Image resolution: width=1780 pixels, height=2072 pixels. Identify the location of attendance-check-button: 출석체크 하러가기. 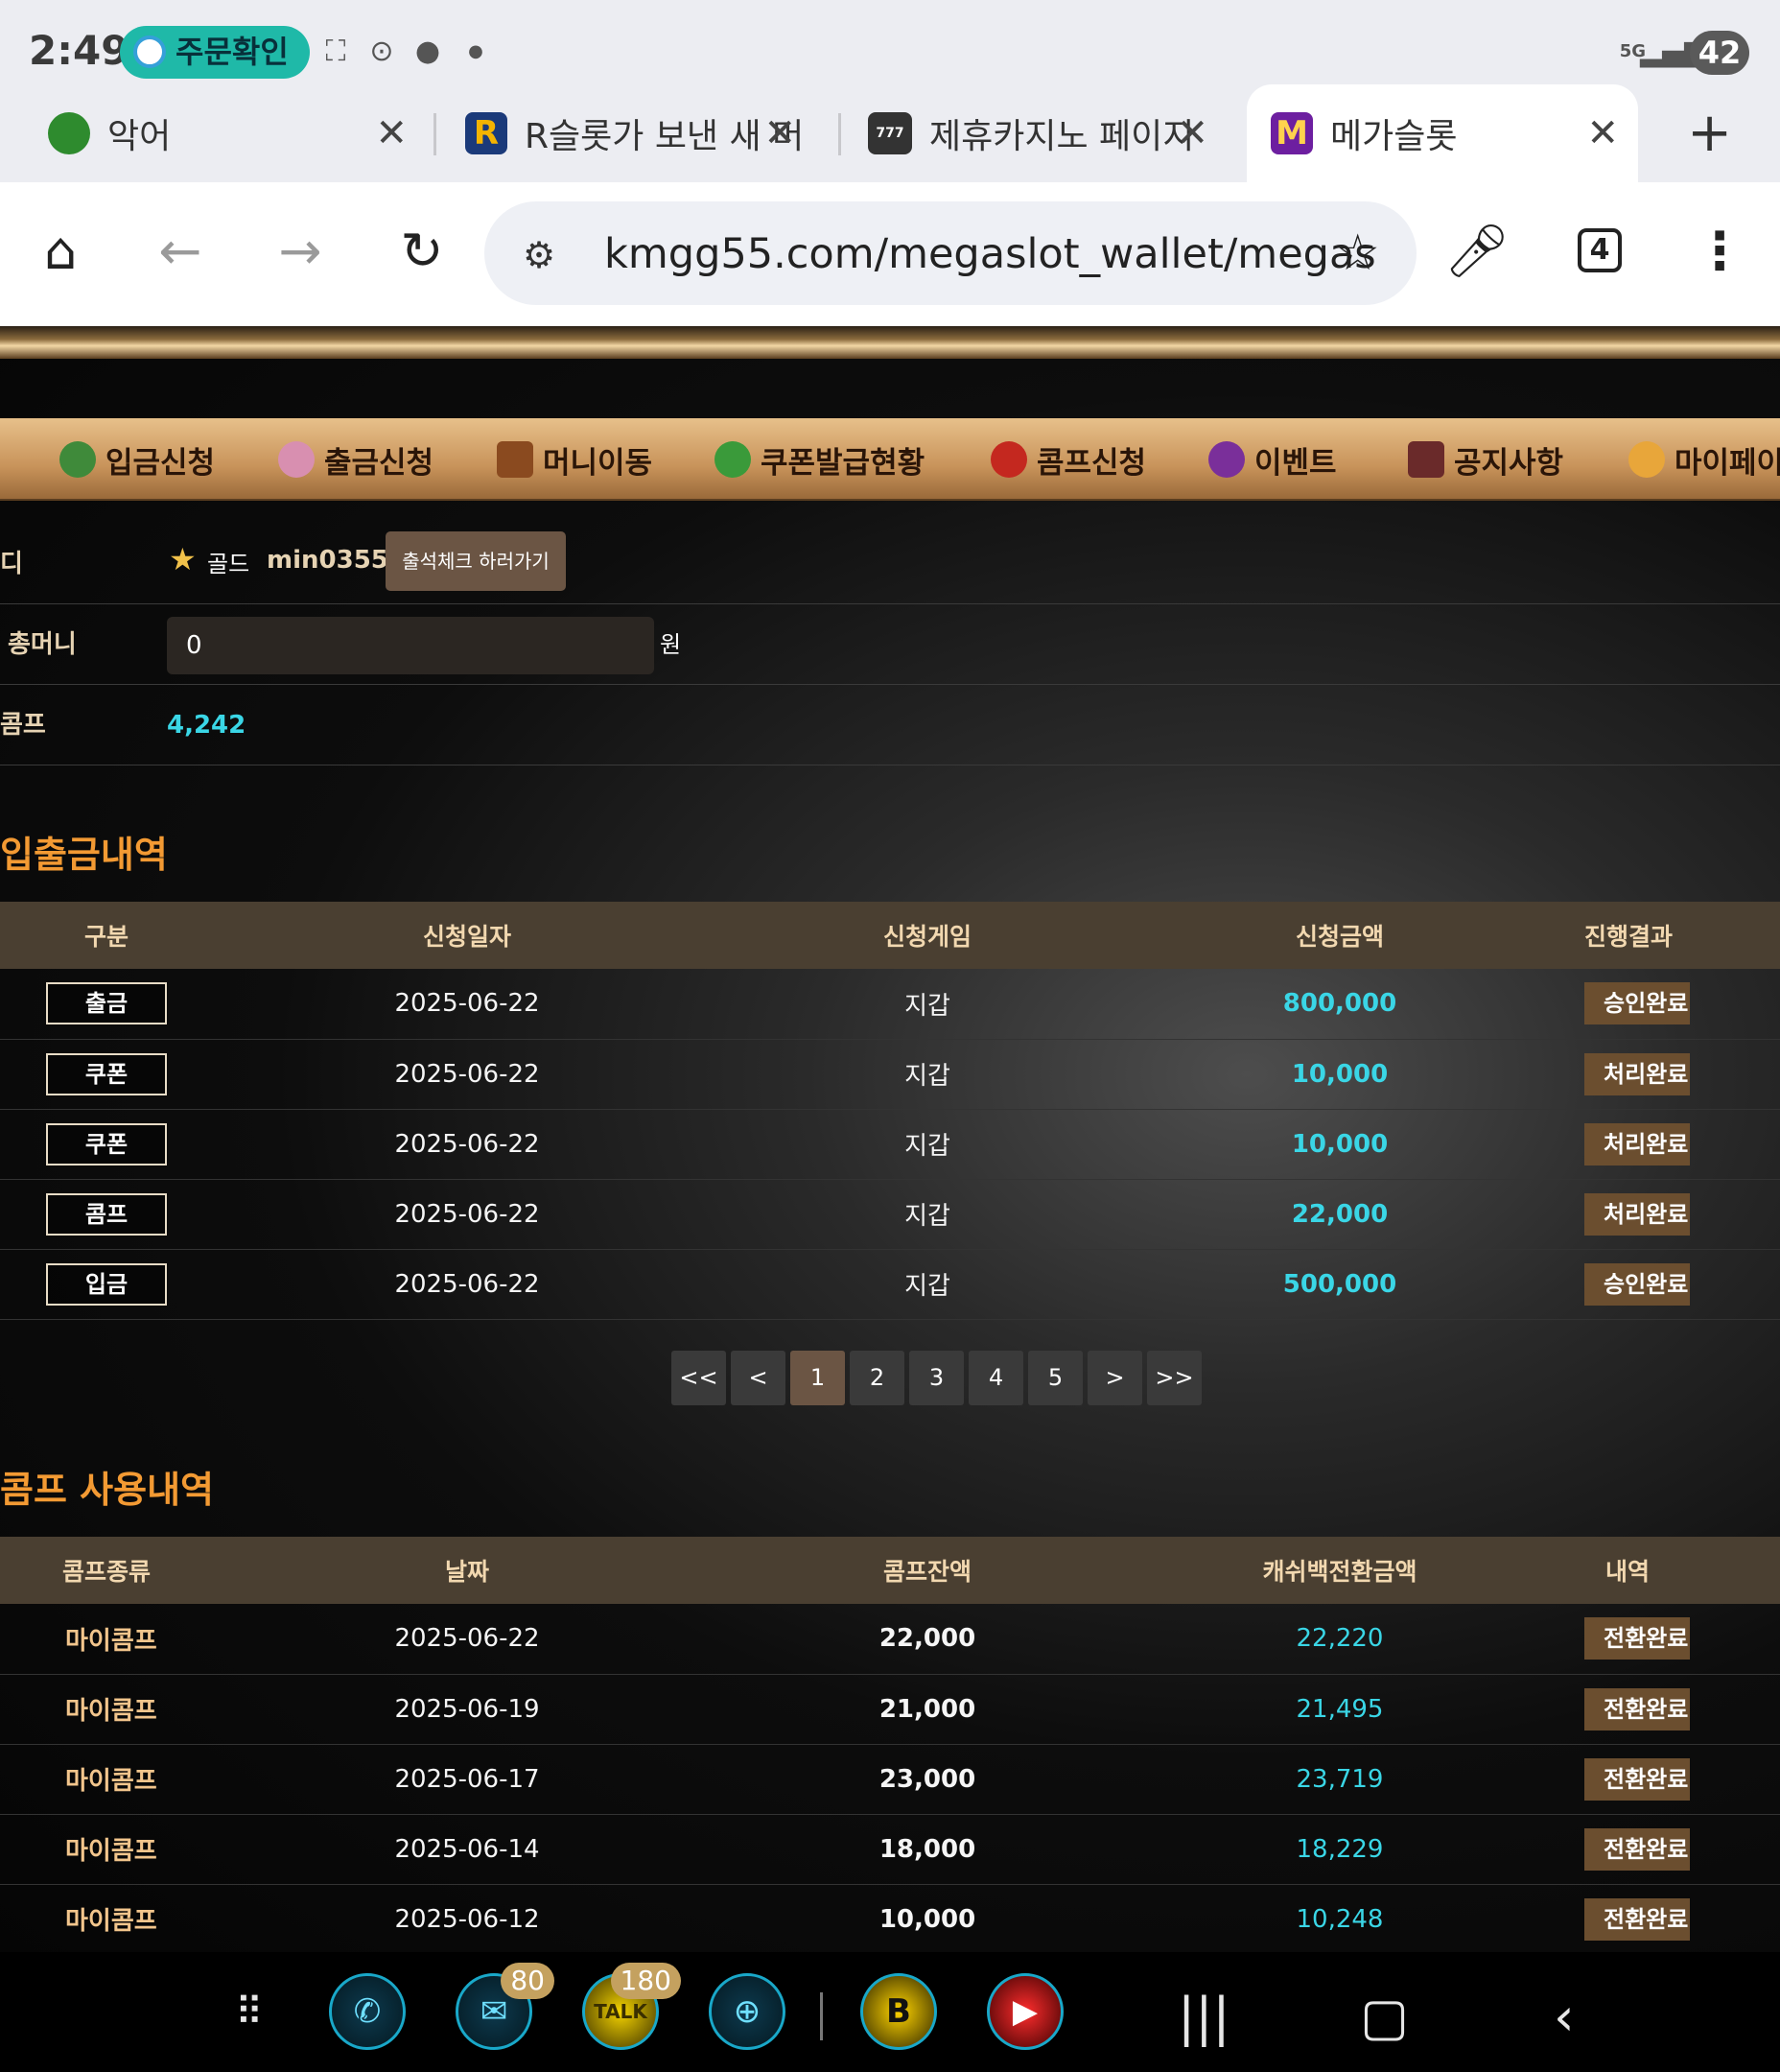
(476, 561).